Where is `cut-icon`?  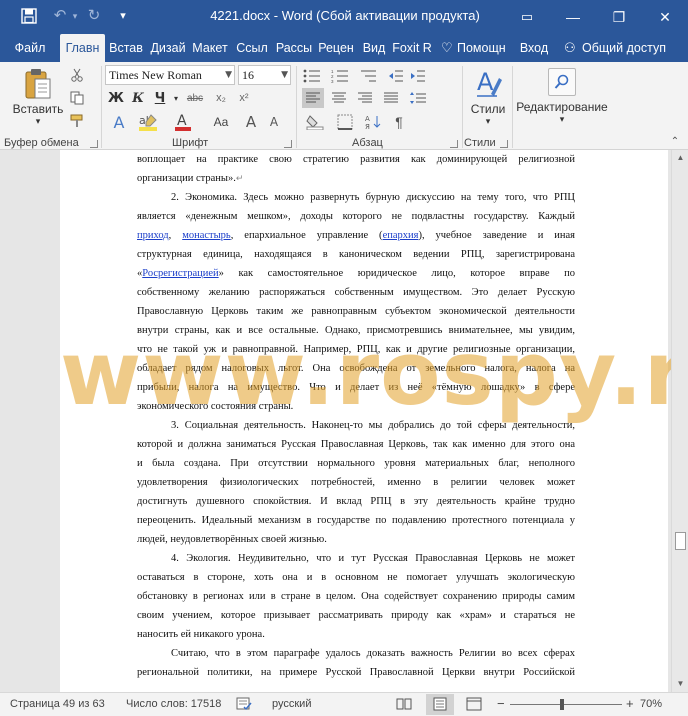 cut-icon is located at coordinates (77, 75).